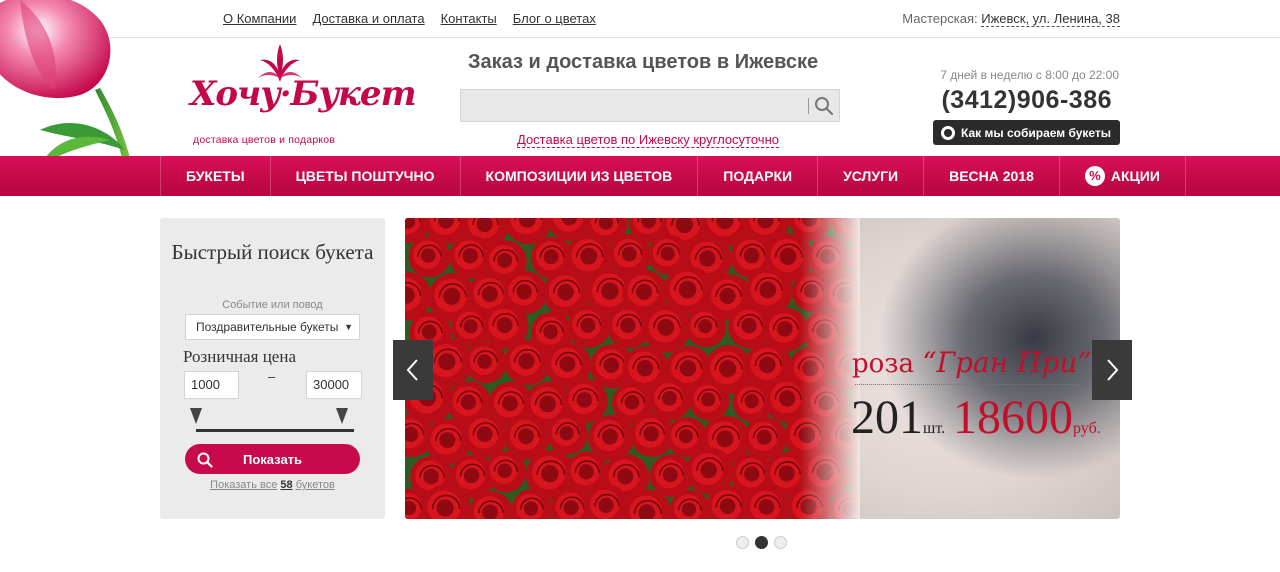  Describe the element at coordinates (275, 430) in the screenshot. I see `price-slider-track` at that location.